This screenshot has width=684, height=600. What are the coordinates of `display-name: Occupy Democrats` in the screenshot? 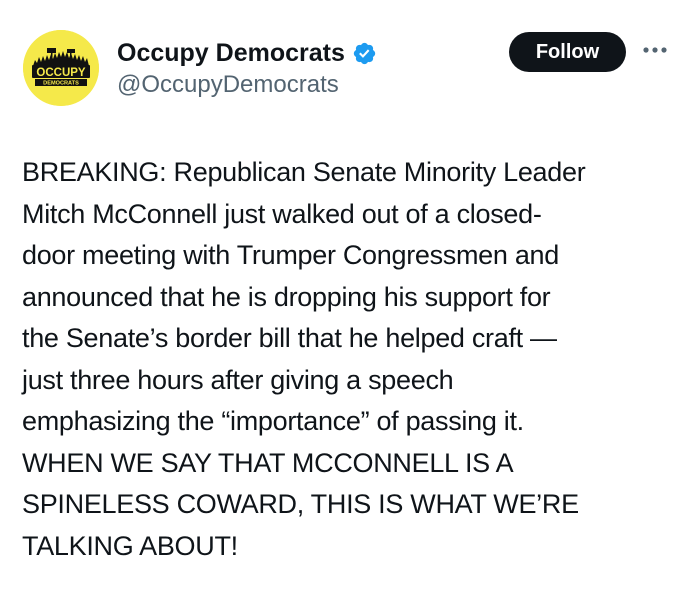 It's located at (231, 53).